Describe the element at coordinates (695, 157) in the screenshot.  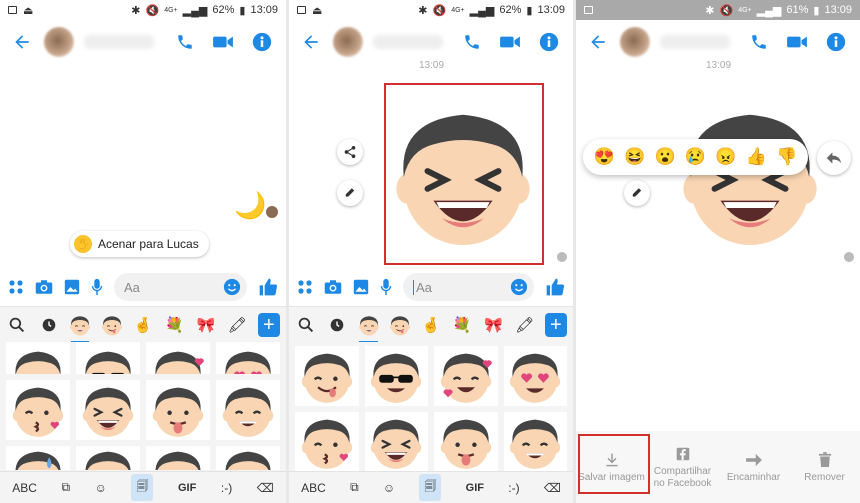
I see `reaction-sad: 😢` at that location.